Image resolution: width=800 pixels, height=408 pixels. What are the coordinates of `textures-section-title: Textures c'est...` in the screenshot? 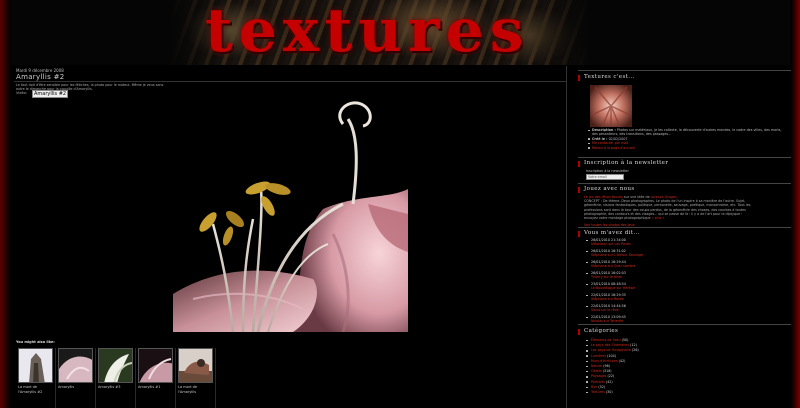 It's located at (606, 77).